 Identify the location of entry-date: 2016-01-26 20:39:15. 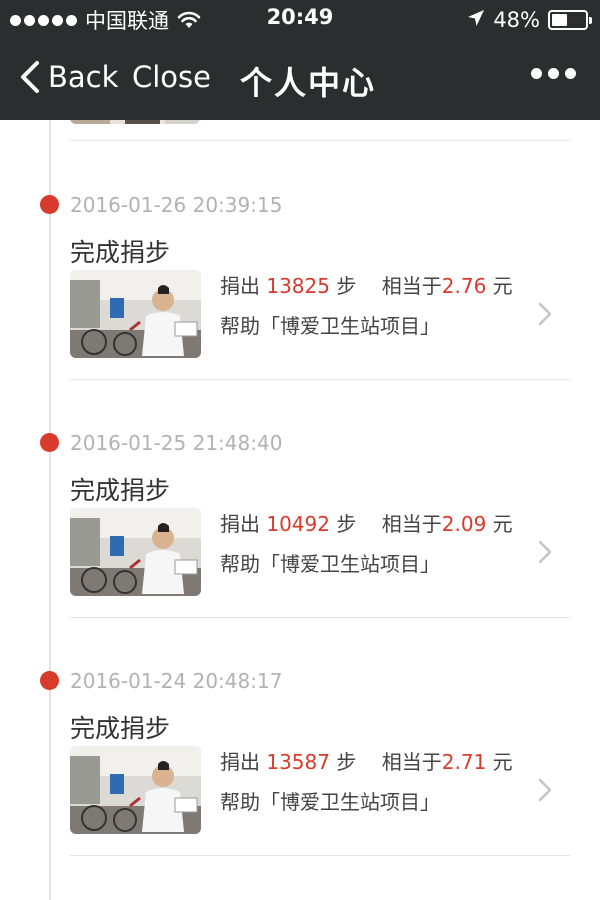
(176, 205).